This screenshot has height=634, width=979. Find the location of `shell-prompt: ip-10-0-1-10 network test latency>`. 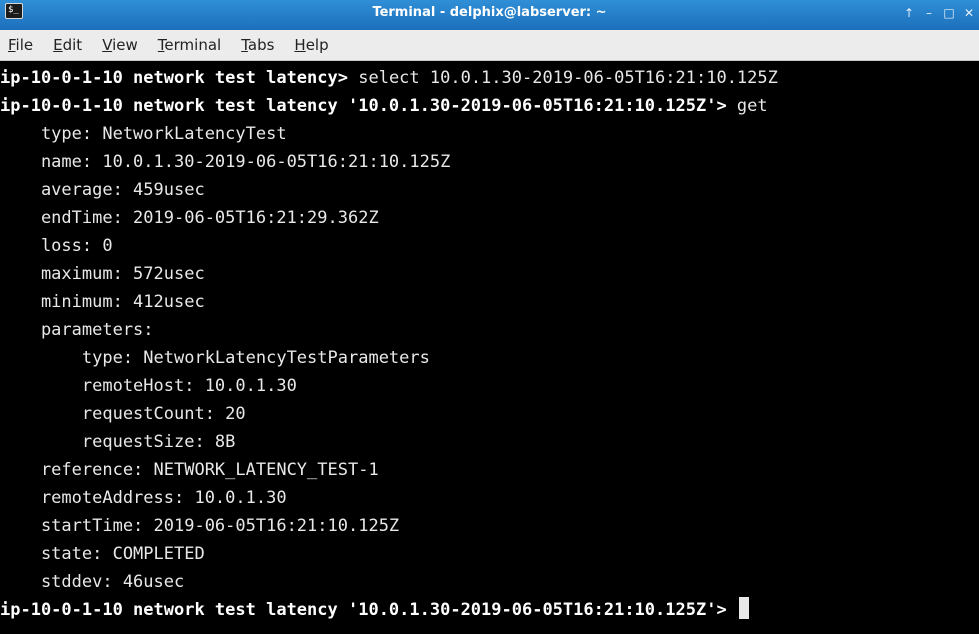

shell-prompt: ip-10-0-1-10 network test latency> is located at coordinates (179, 78).